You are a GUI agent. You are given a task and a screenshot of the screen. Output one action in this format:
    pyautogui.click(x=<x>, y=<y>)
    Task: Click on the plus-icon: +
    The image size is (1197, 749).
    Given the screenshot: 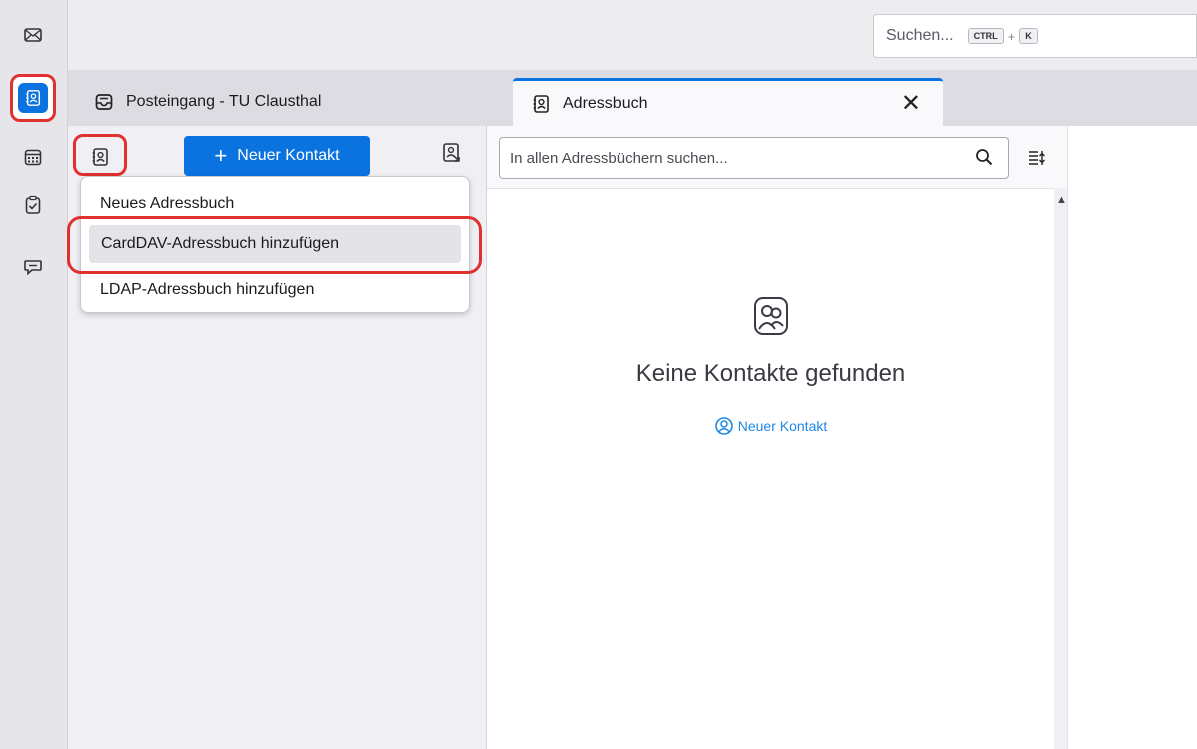 What is the action you would take?
    pyautogui.click(x=221, y=155)
    